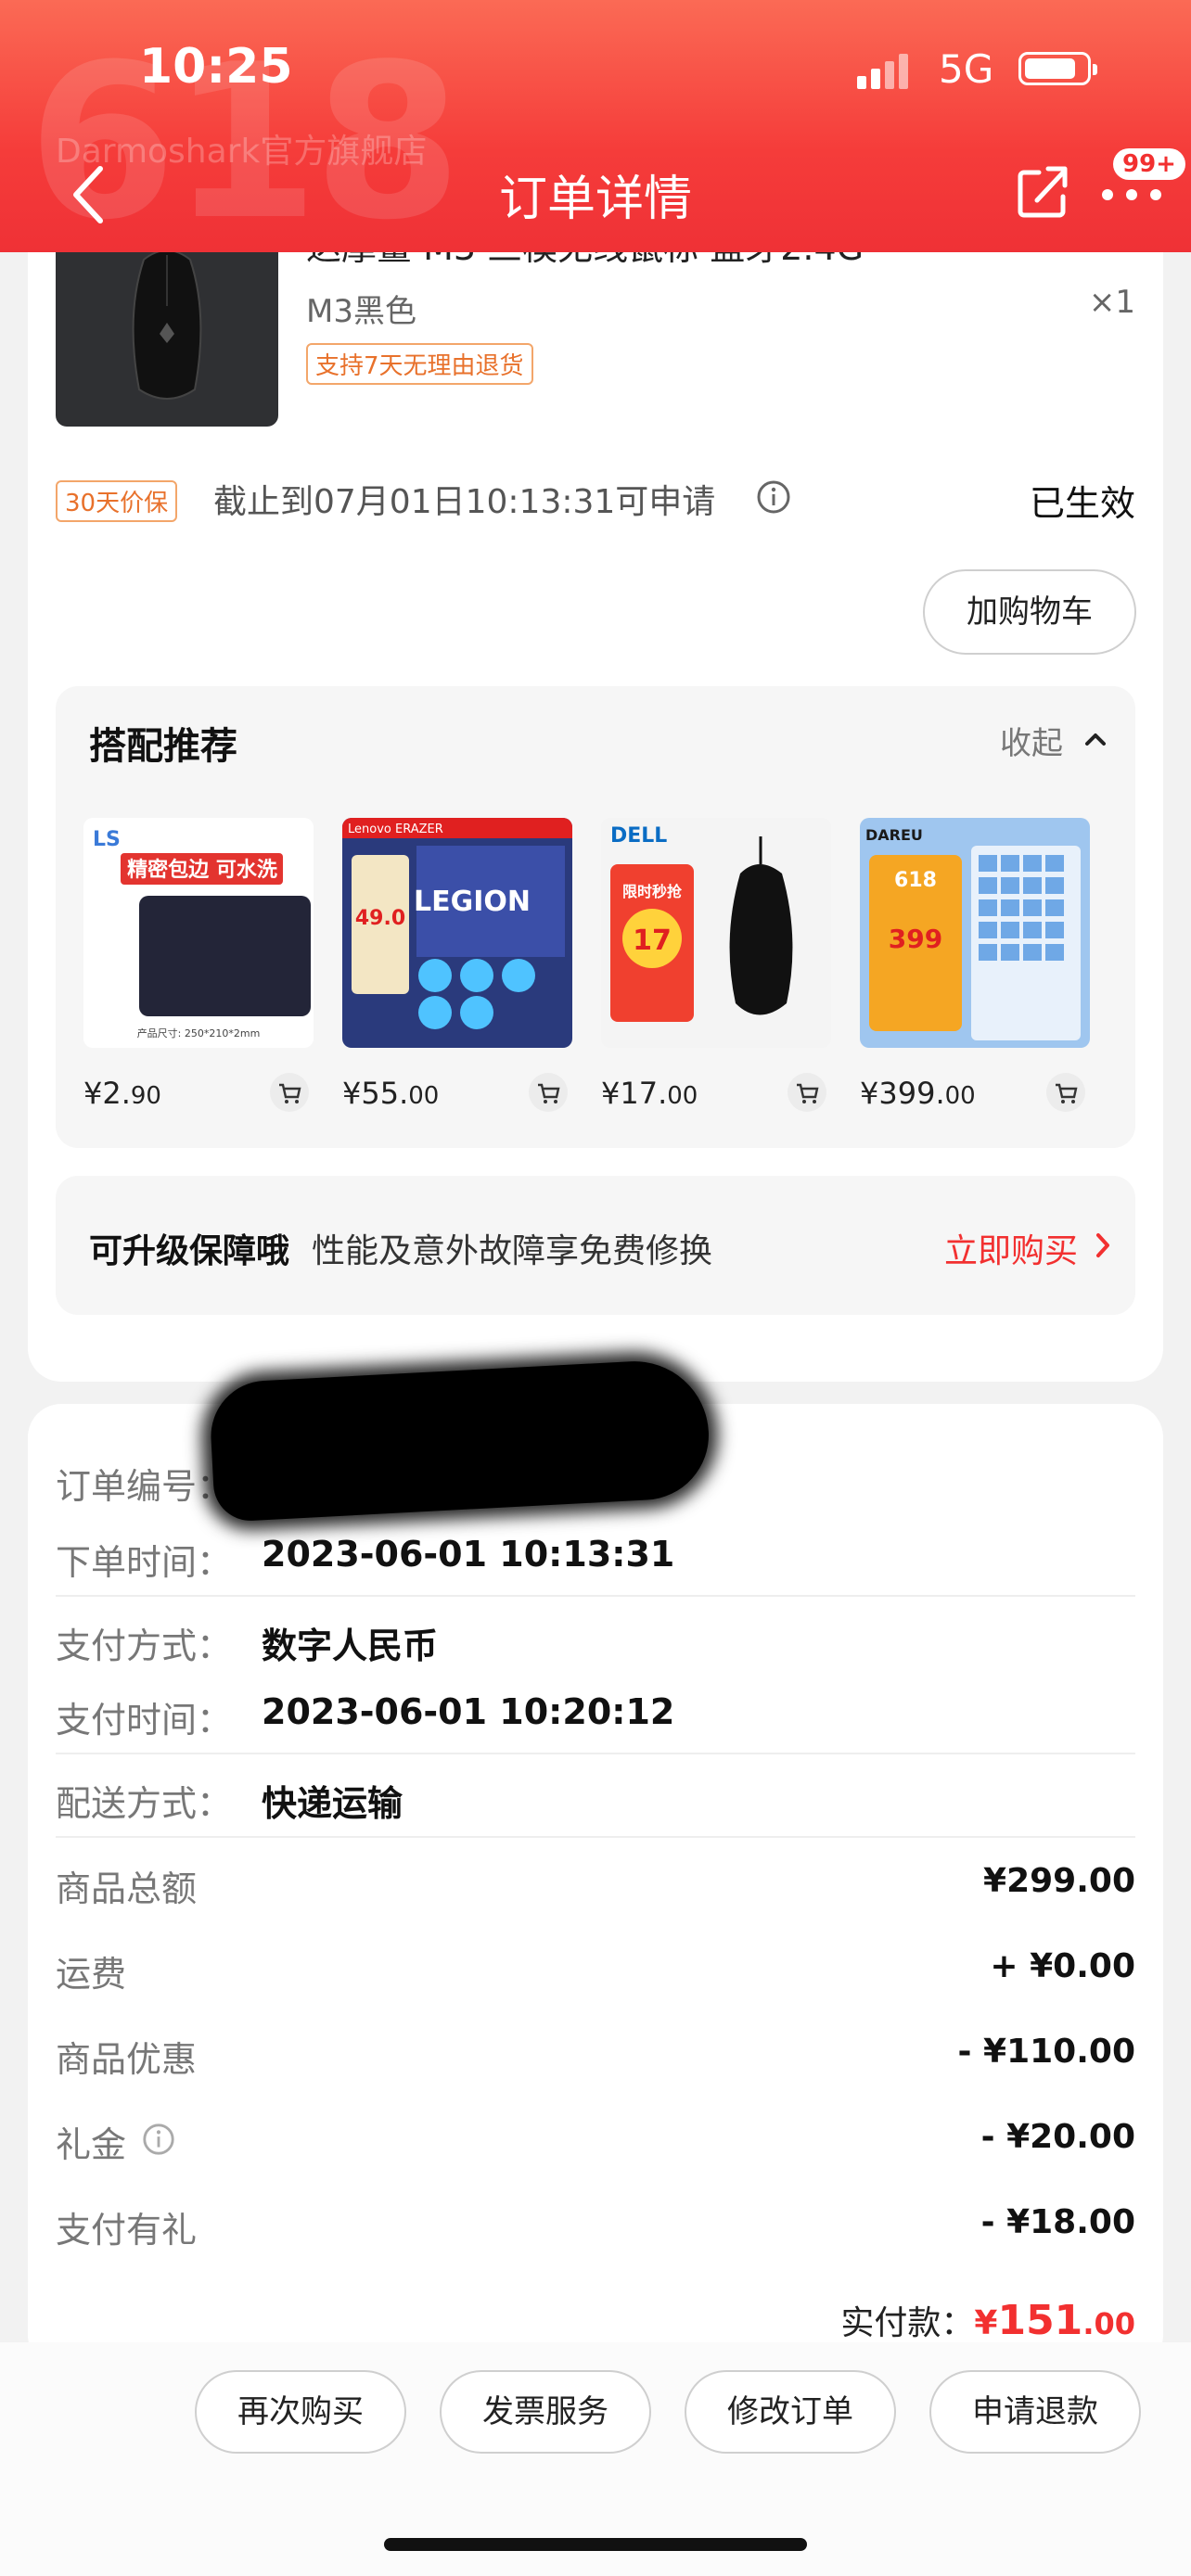 This screenshot has height=2576, width=1191. What do you see at coordinates (122, 1093) in the screenshot?
I see `recommend-item-price: ¥2.90` at bounding box center [122, 1093].